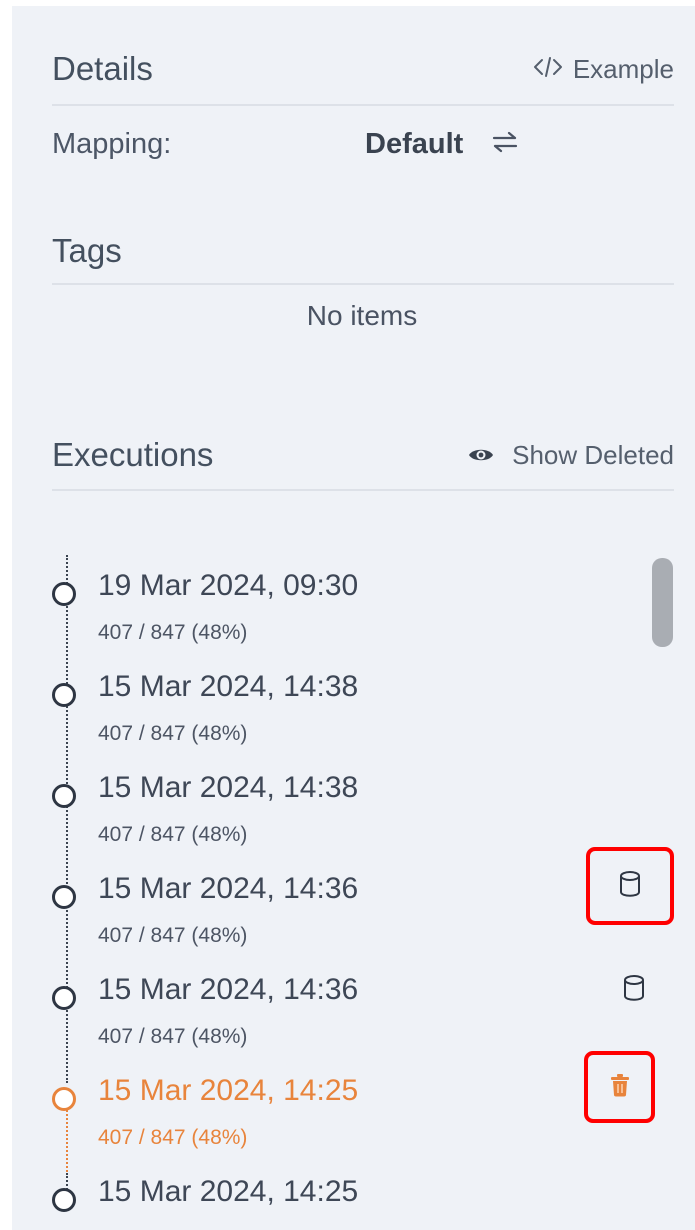  Describe the element at coordinates (87, 250) in the screenshot. I see `tags-title: Tags` at that location.